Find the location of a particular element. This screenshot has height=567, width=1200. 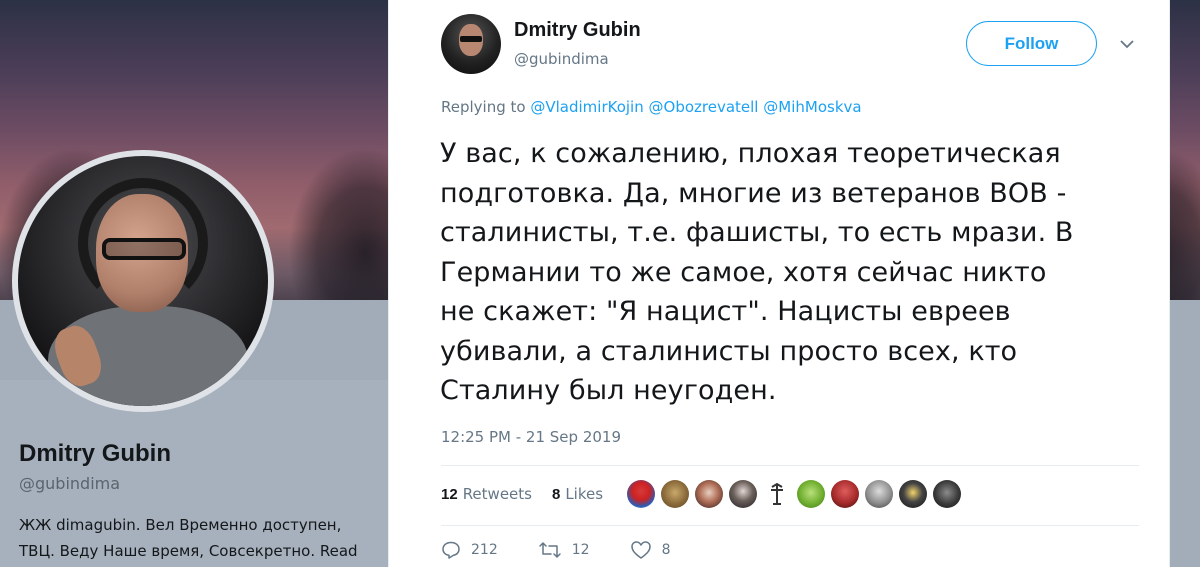

tweet-author-avatar is located at coordinates (471, 44).